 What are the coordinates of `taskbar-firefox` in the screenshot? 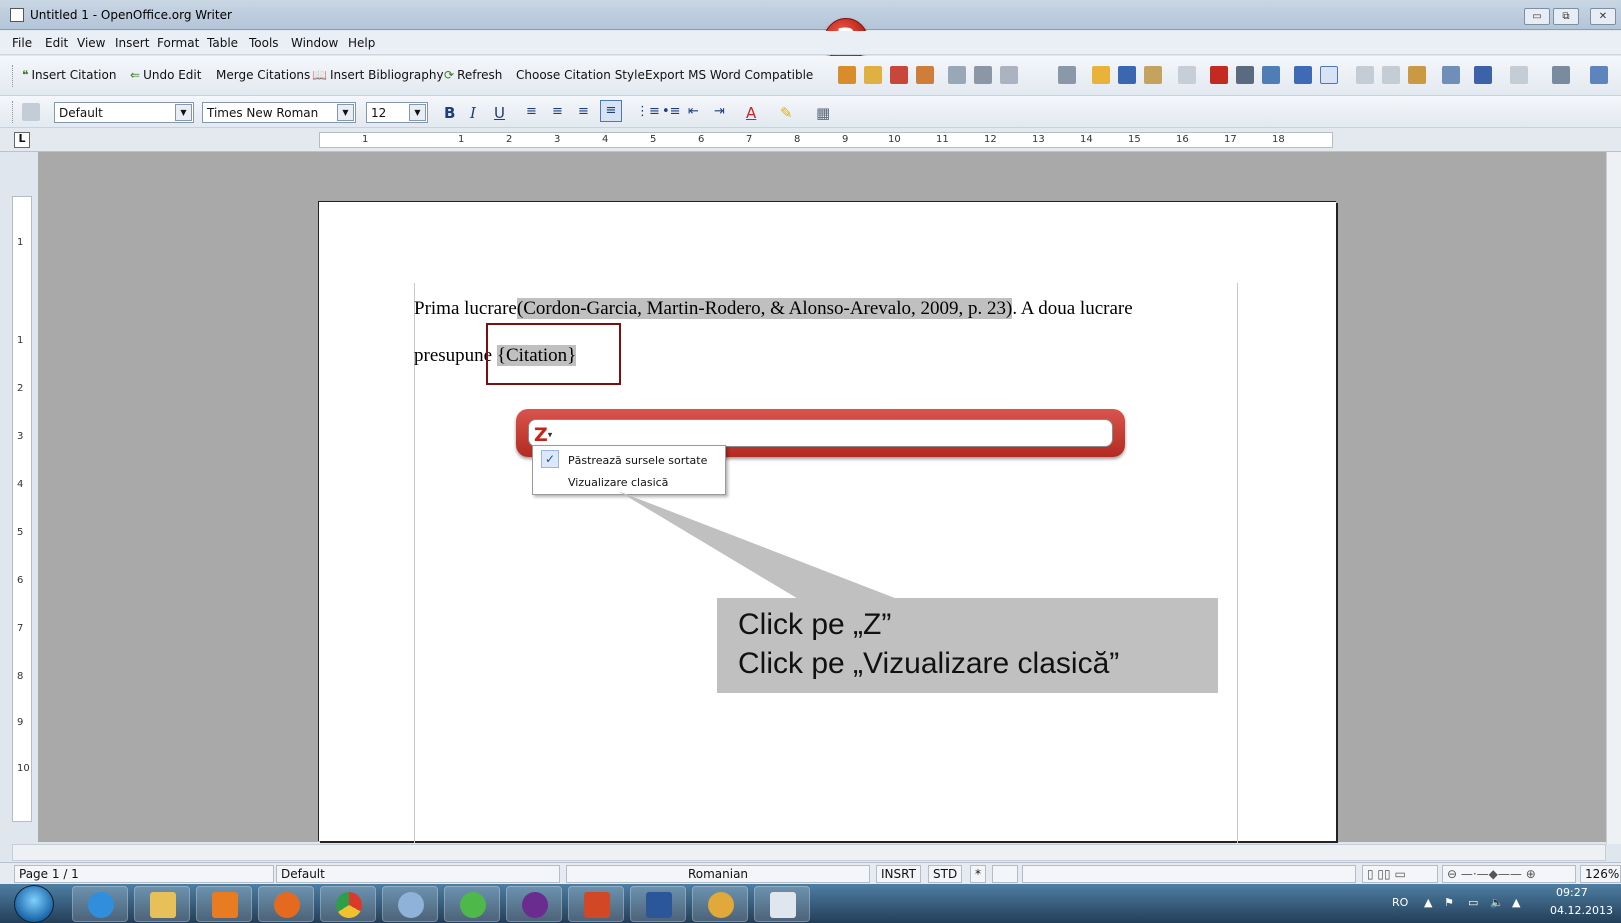 It's located at (286, 904).